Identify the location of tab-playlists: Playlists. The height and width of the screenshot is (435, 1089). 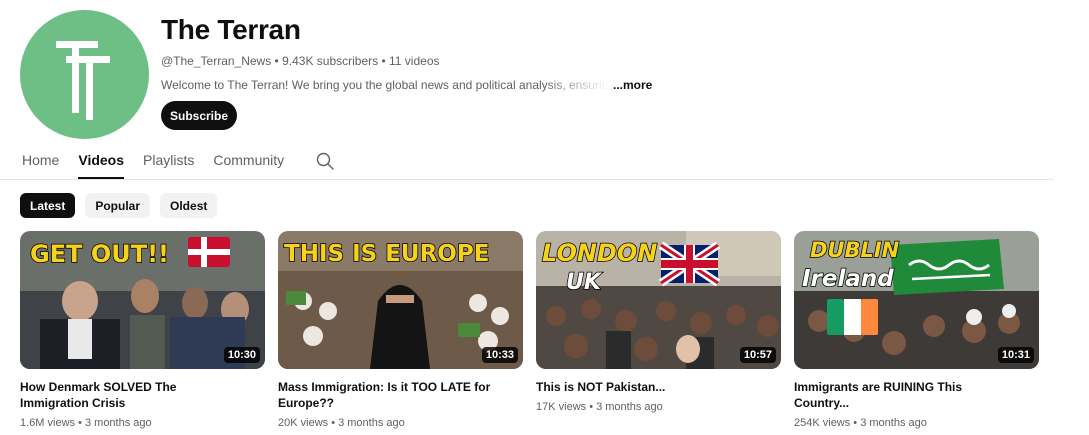
(168, 162).